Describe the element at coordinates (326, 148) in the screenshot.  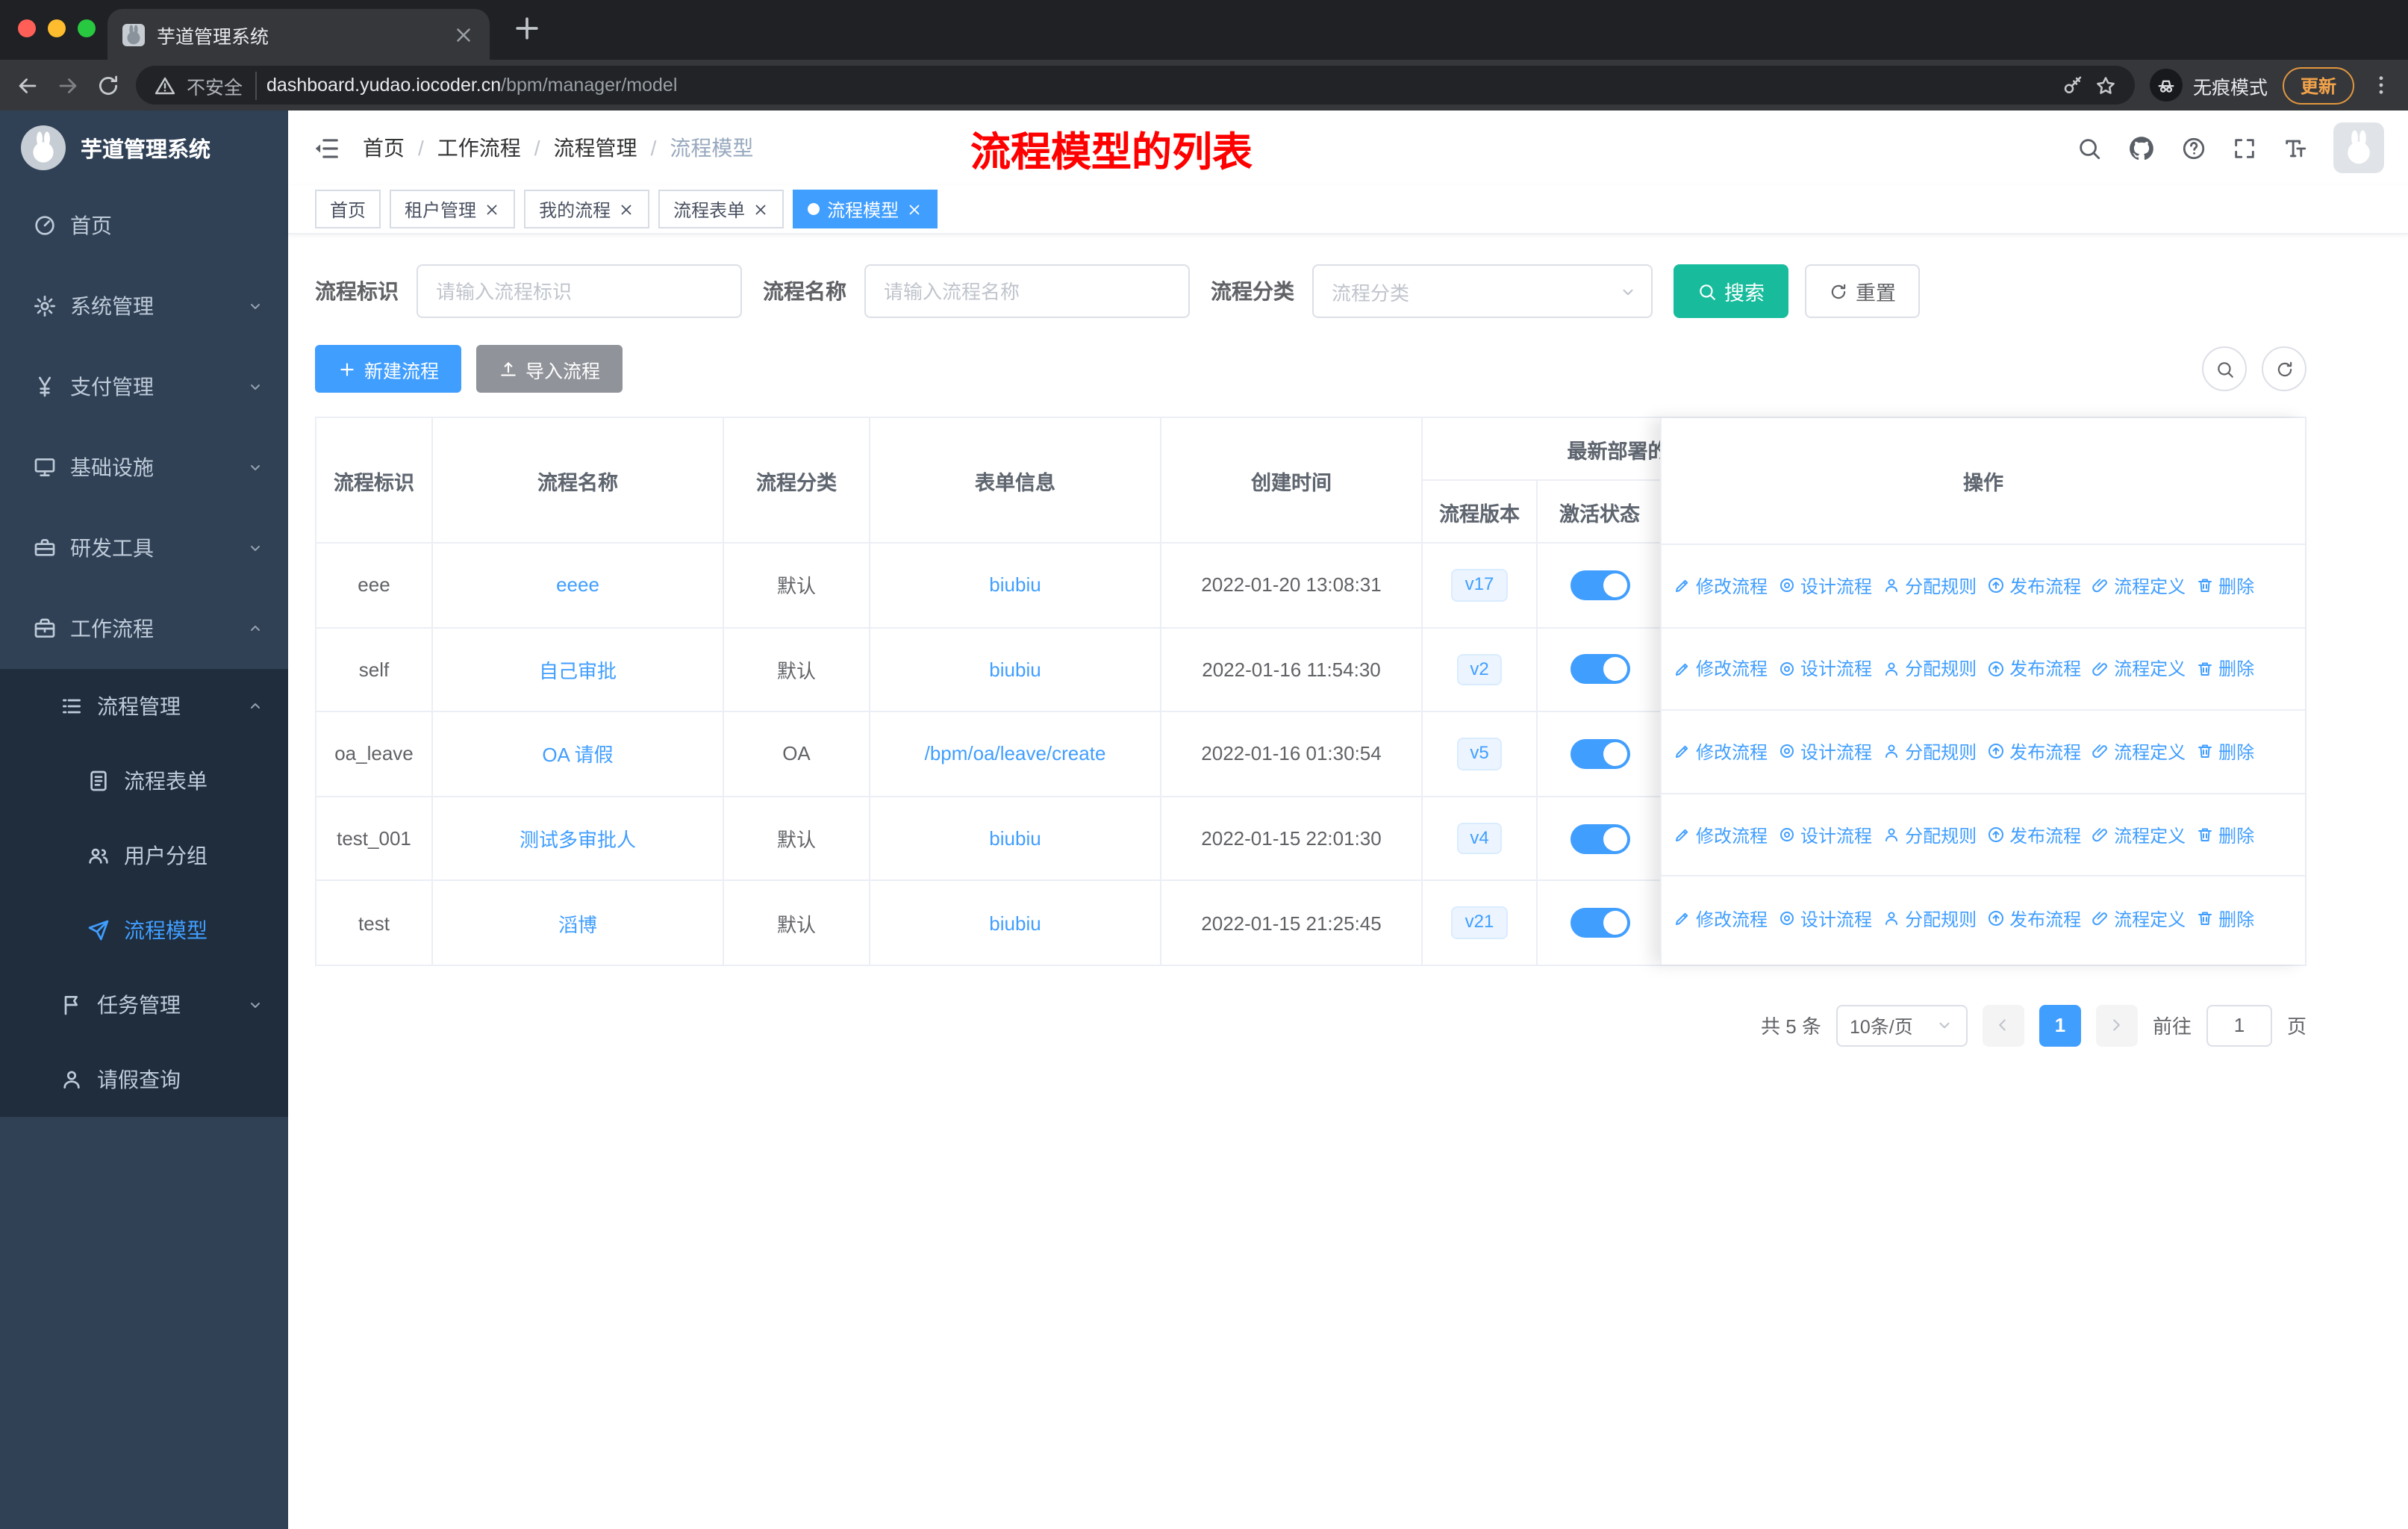
I see `sidebar-collapse-icon` at that location.